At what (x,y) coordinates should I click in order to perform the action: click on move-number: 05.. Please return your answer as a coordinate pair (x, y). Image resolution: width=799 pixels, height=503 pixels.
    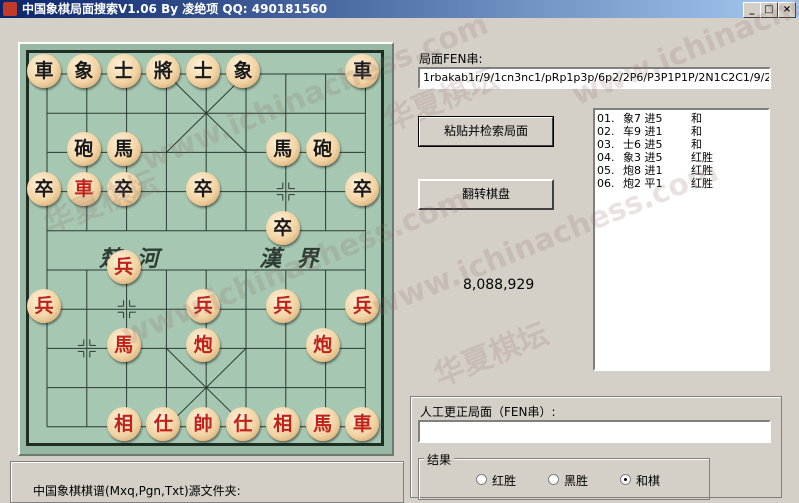
    Looking at the image, I should click on (606, 170).